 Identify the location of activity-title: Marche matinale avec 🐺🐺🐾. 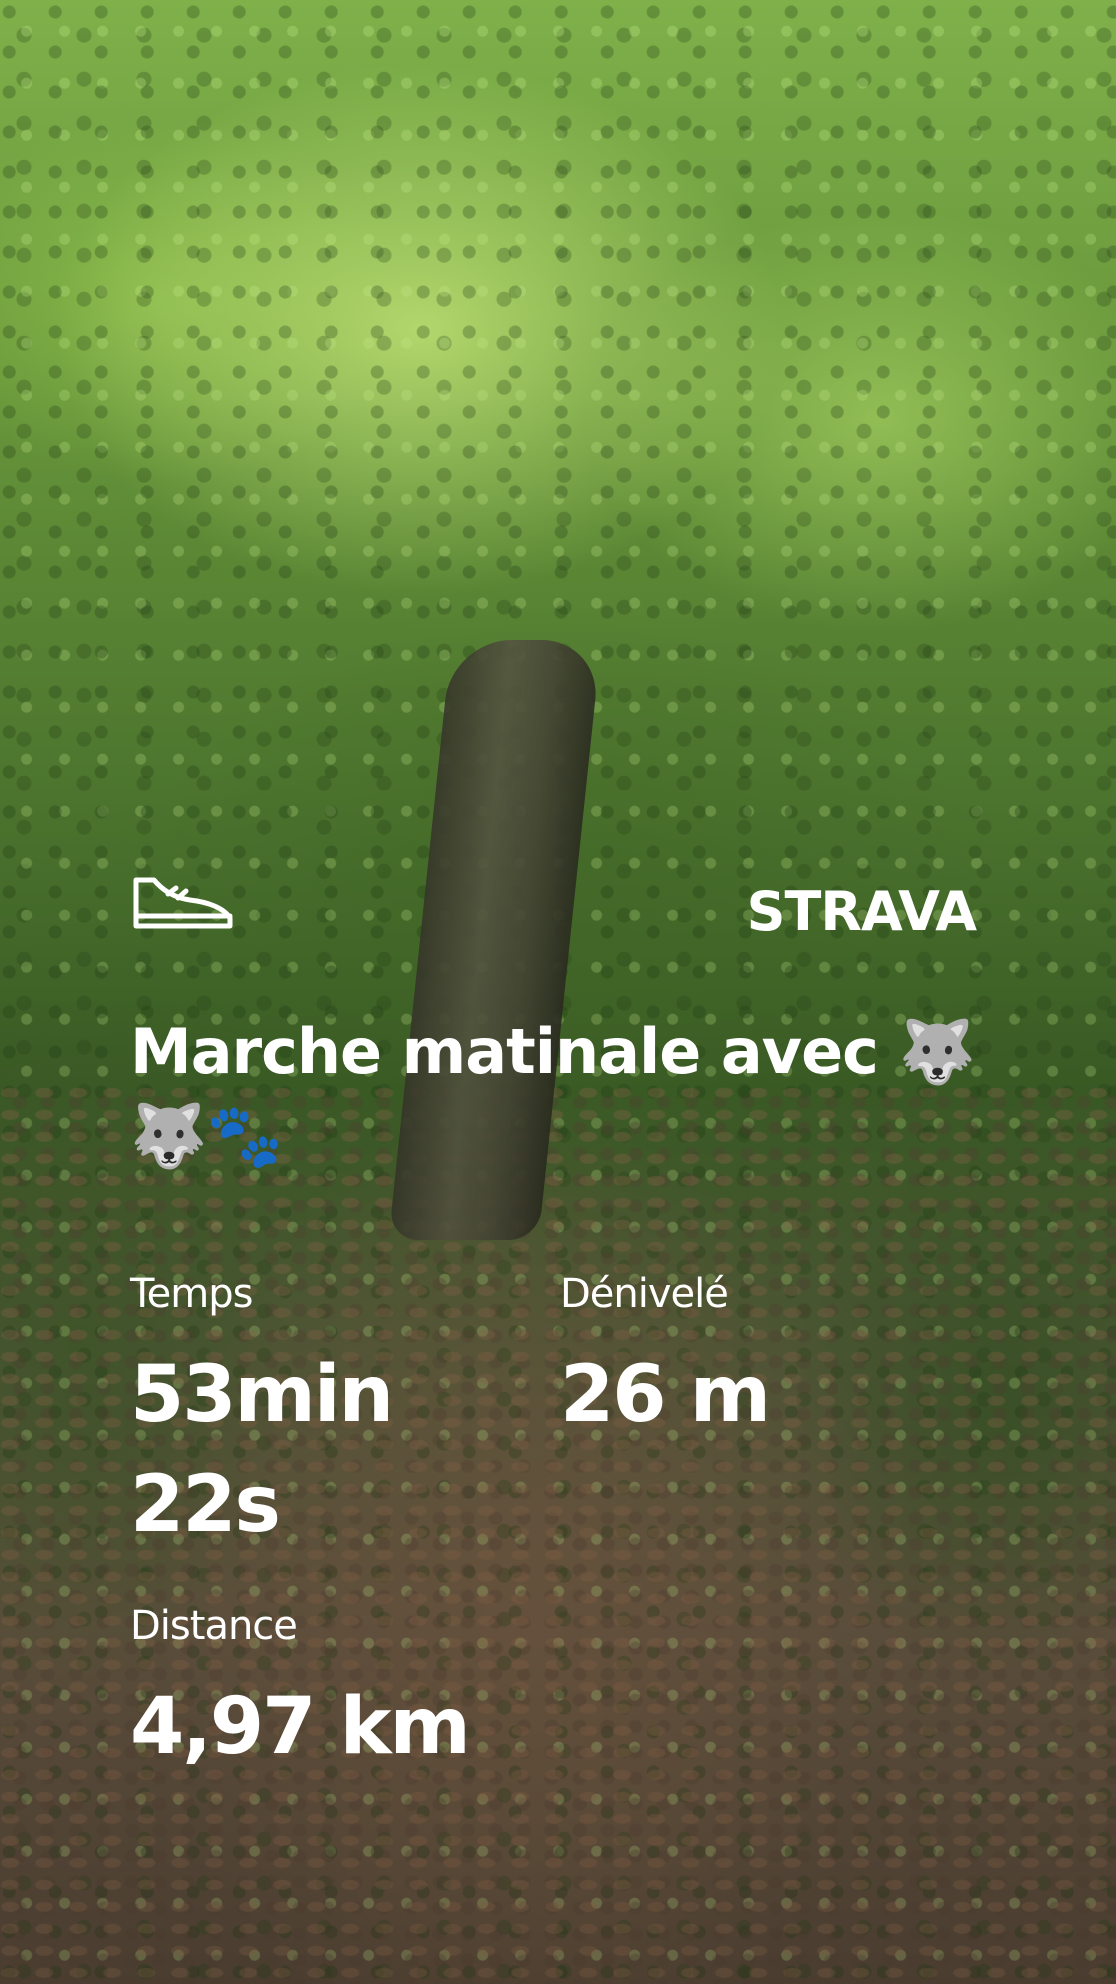
(553, 1093).